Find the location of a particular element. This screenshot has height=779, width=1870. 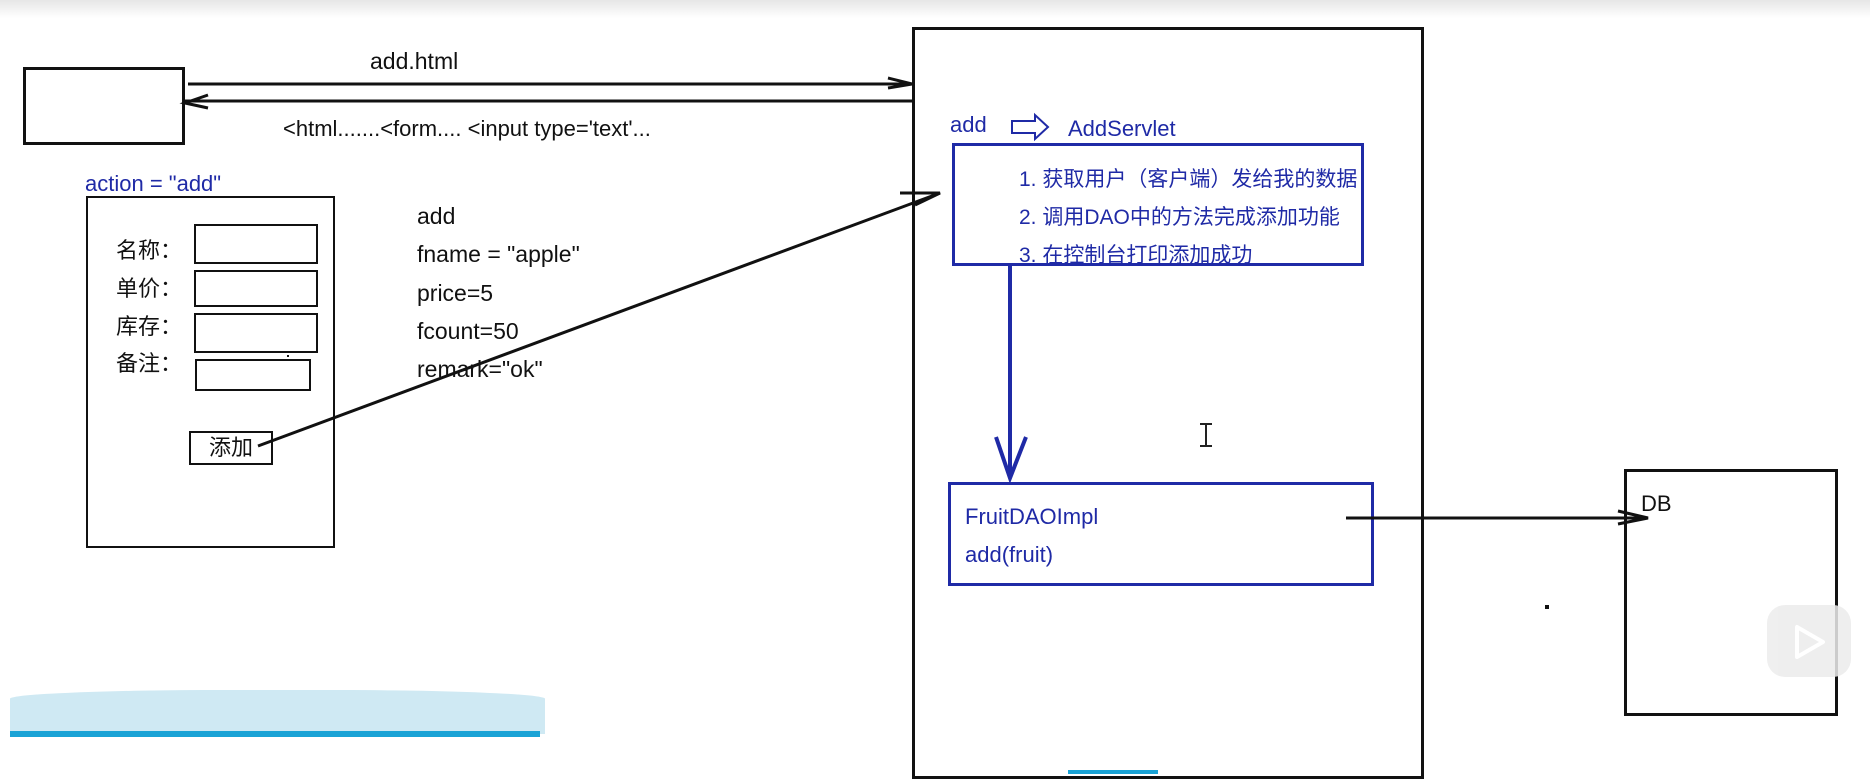

text-cursor-icon is located at coordinates (1206, 435).